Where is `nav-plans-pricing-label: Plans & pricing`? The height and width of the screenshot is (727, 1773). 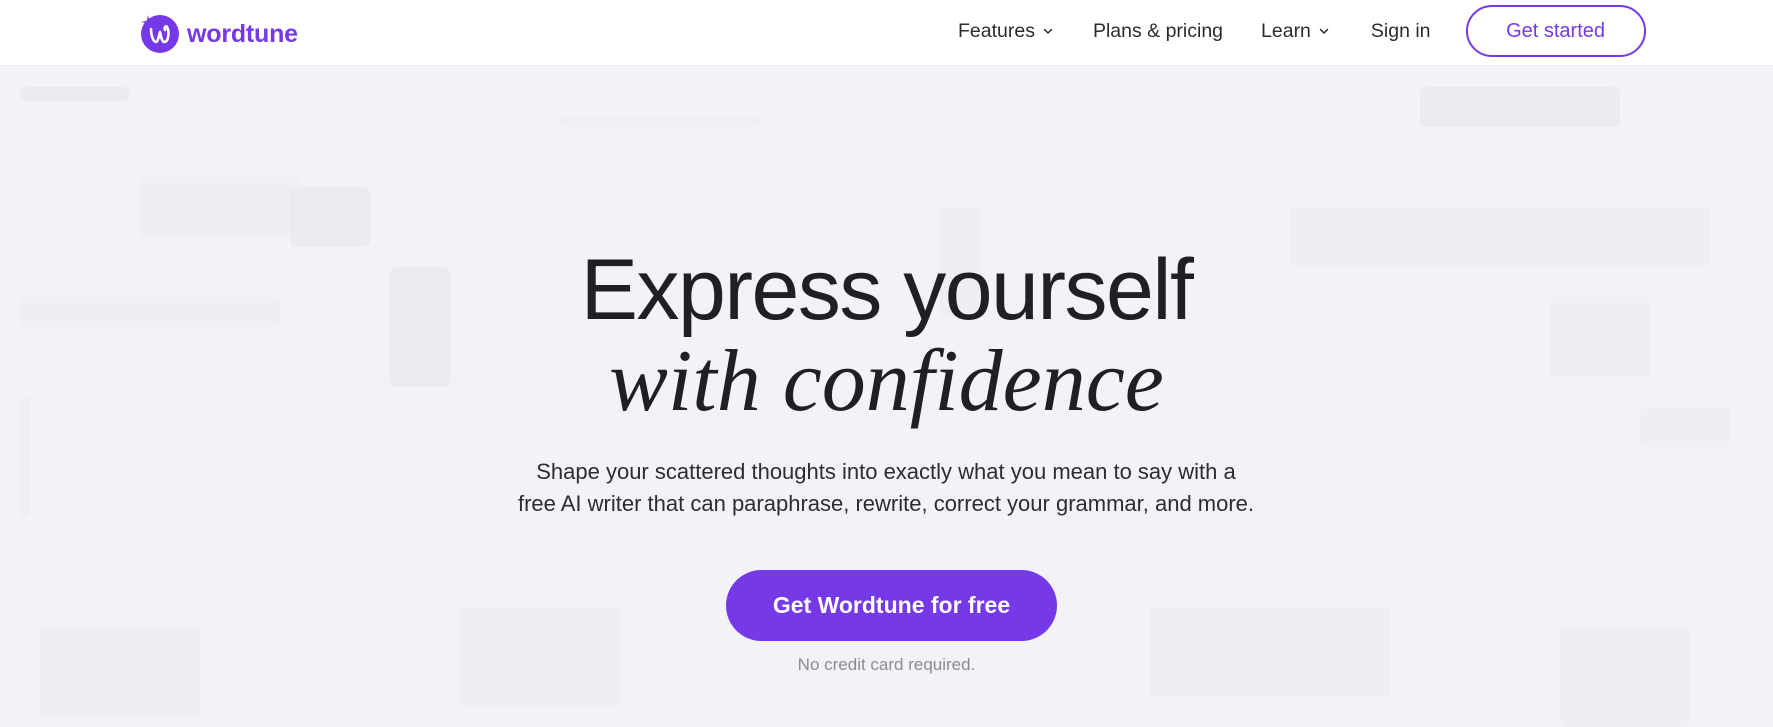 nav-plans-pricing-label: Plans & pricing is located at coordinates (1158, 30).